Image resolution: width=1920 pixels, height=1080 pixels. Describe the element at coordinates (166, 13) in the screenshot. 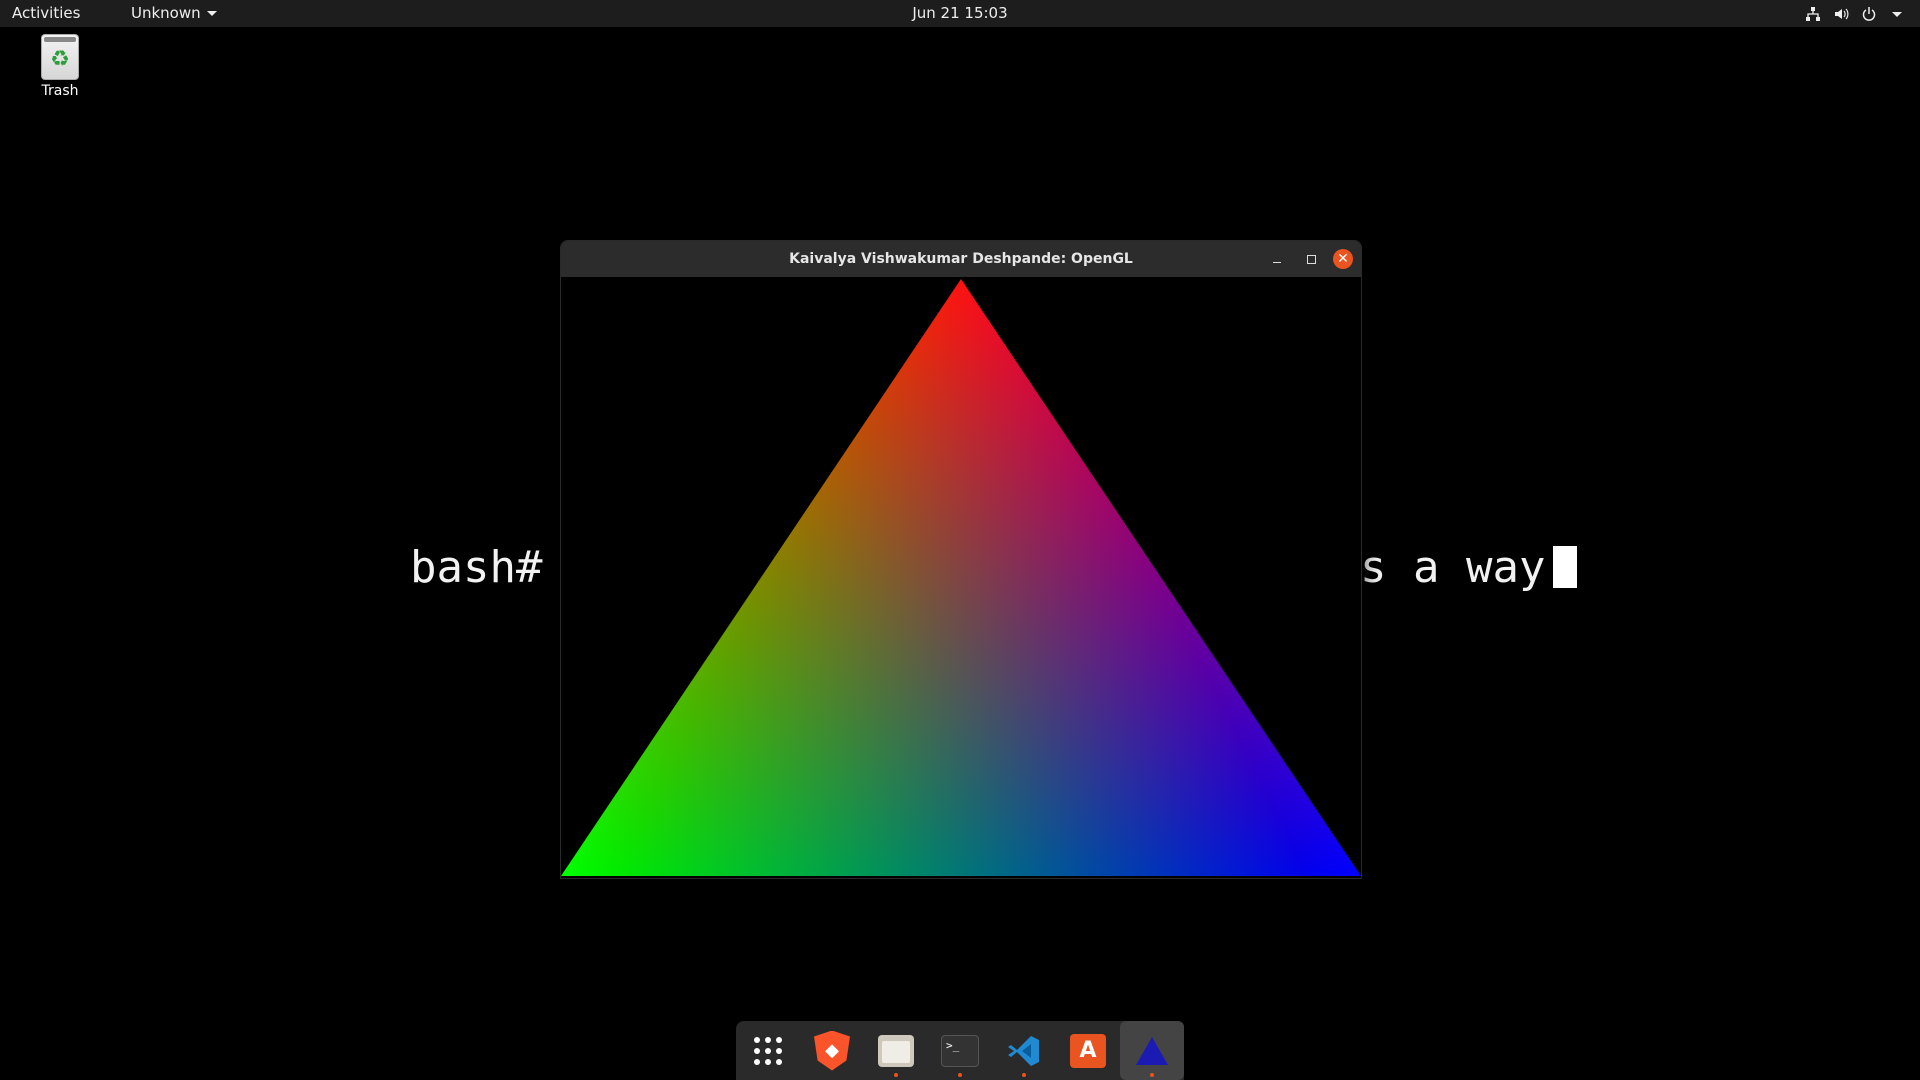

I see `app-menu-label: Unknown` at that location.